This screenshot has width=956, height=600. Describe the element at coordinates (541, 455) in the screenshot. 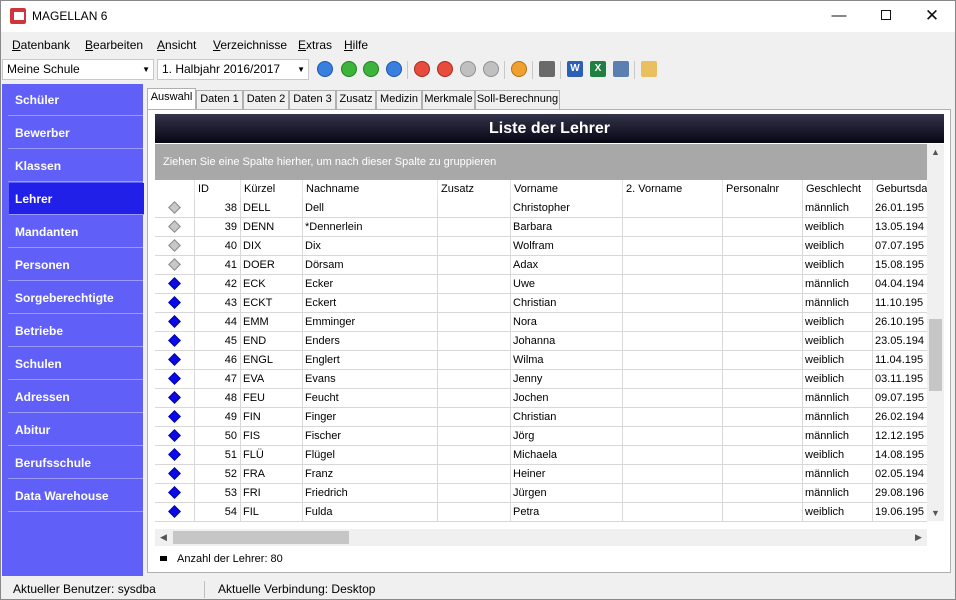

I see `table-row: 51 FLÜ Flügel Michaela weiblich 14.08.195` at that location.